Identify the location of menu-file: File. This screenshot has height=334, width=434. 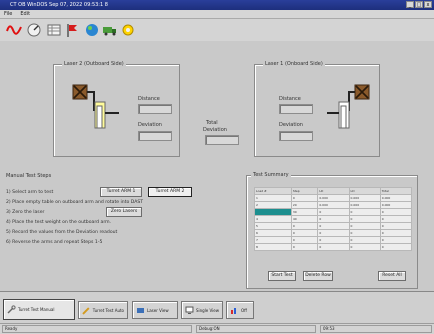
(8, 14).